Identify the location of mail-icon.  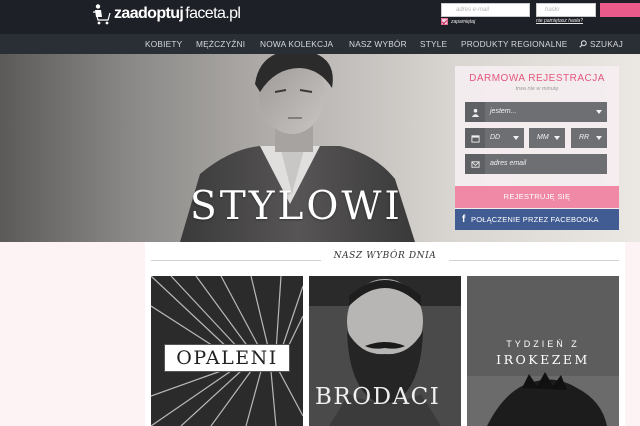
(475, 164).